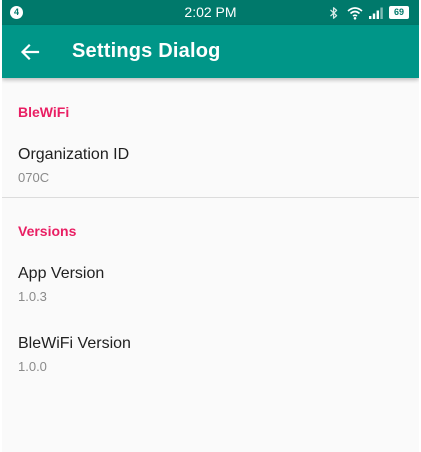  I want to click on pref-app-version: App Version 1.0.3, so click(210, 289).